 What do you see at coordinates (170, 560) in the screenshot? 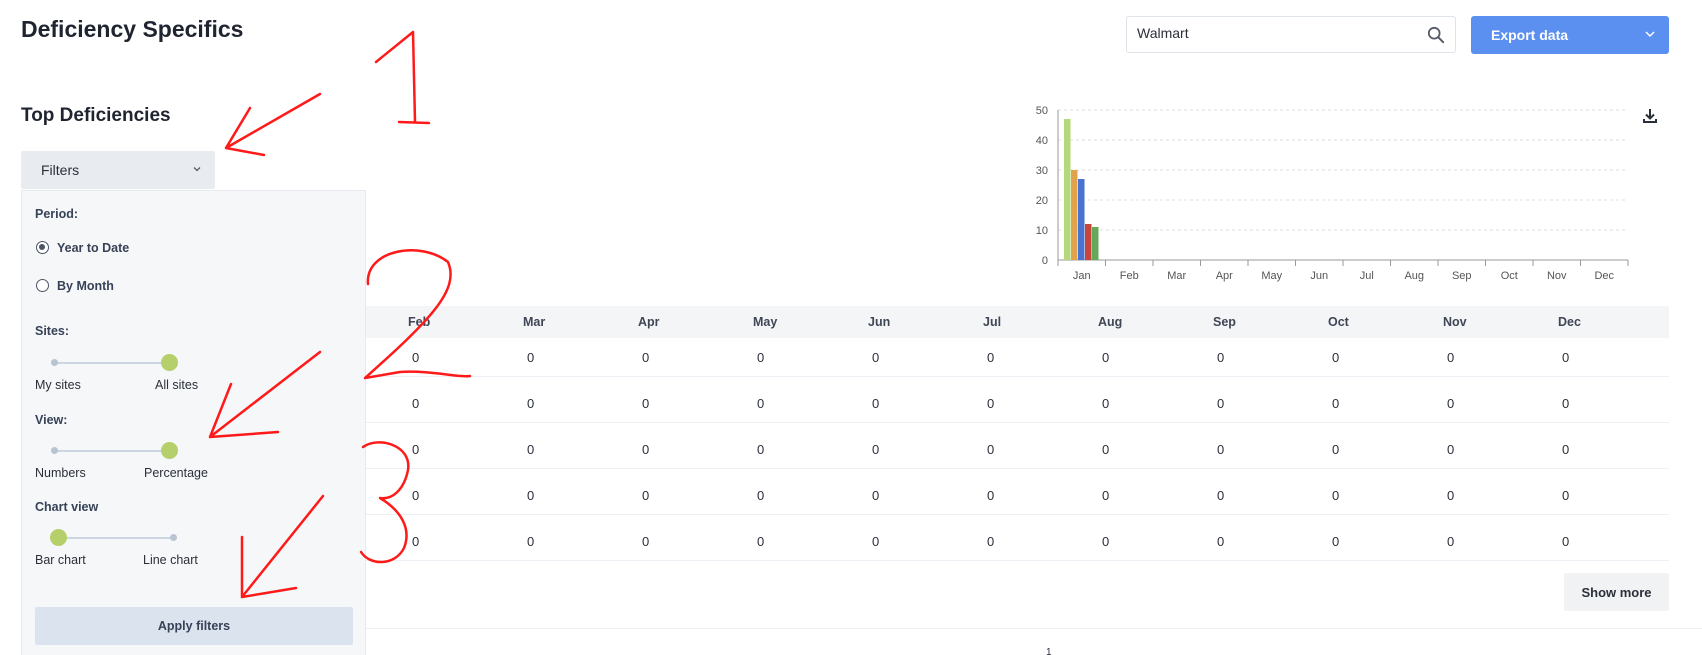
I see `chart-view-option-line: Line chart` at bounding box center [170, 560].